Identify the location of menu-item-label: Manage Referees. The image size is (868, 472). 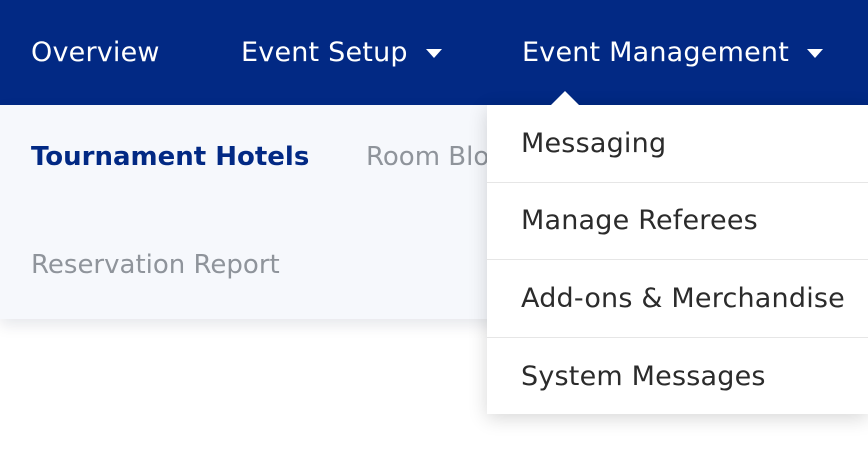
(639, 221).